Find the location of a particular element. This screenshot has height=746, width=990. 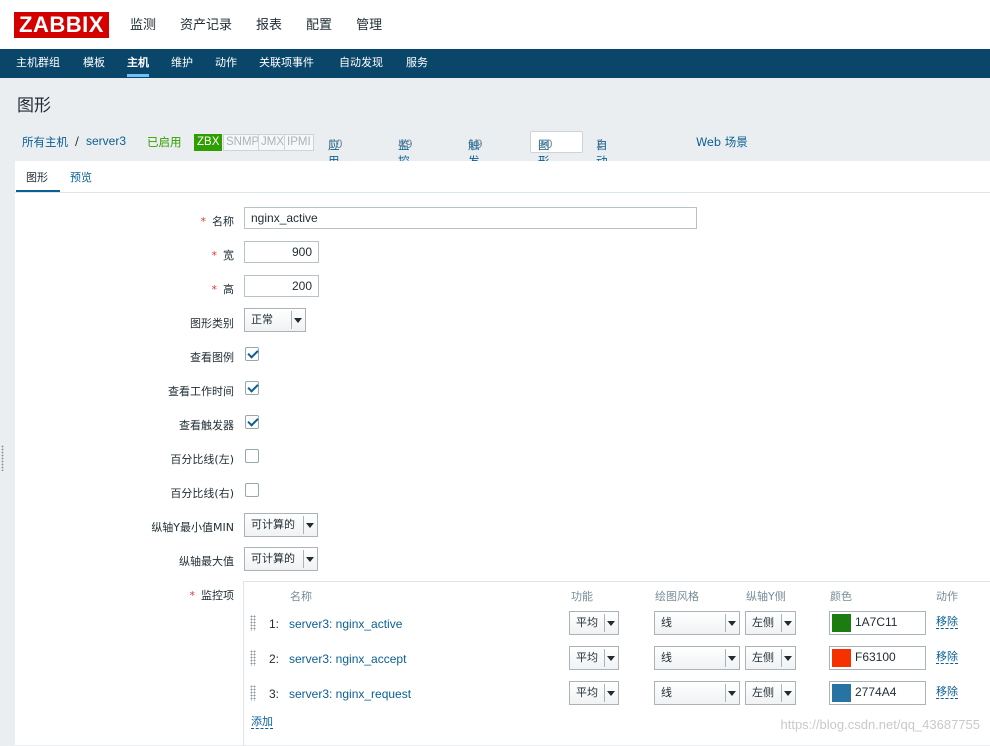

column-name: 名称 is located at coordinates (301, 596).